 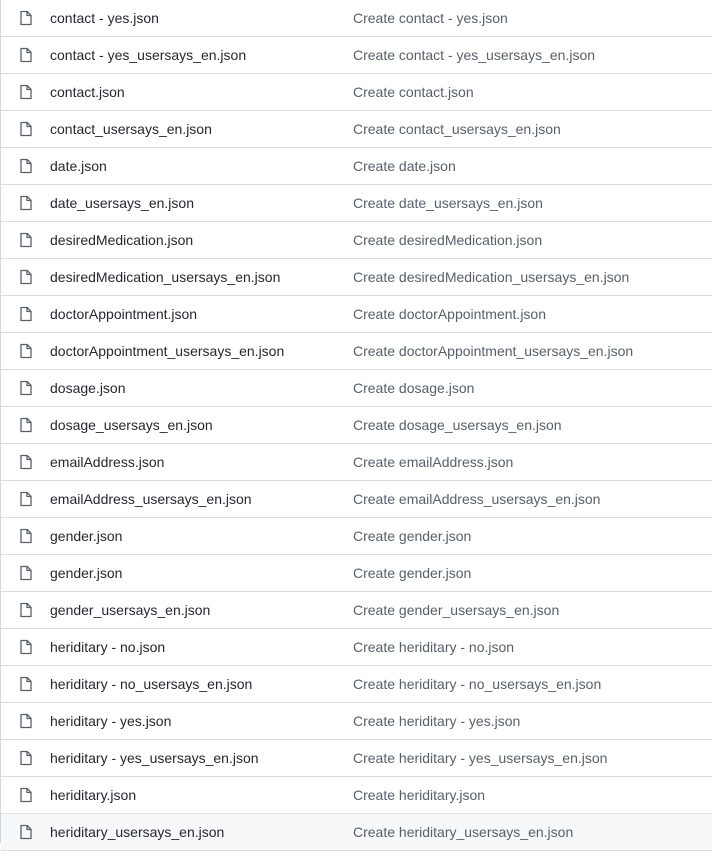 I want to click on file-row: contact.json Create contact.json, so click(x=356, y=92).